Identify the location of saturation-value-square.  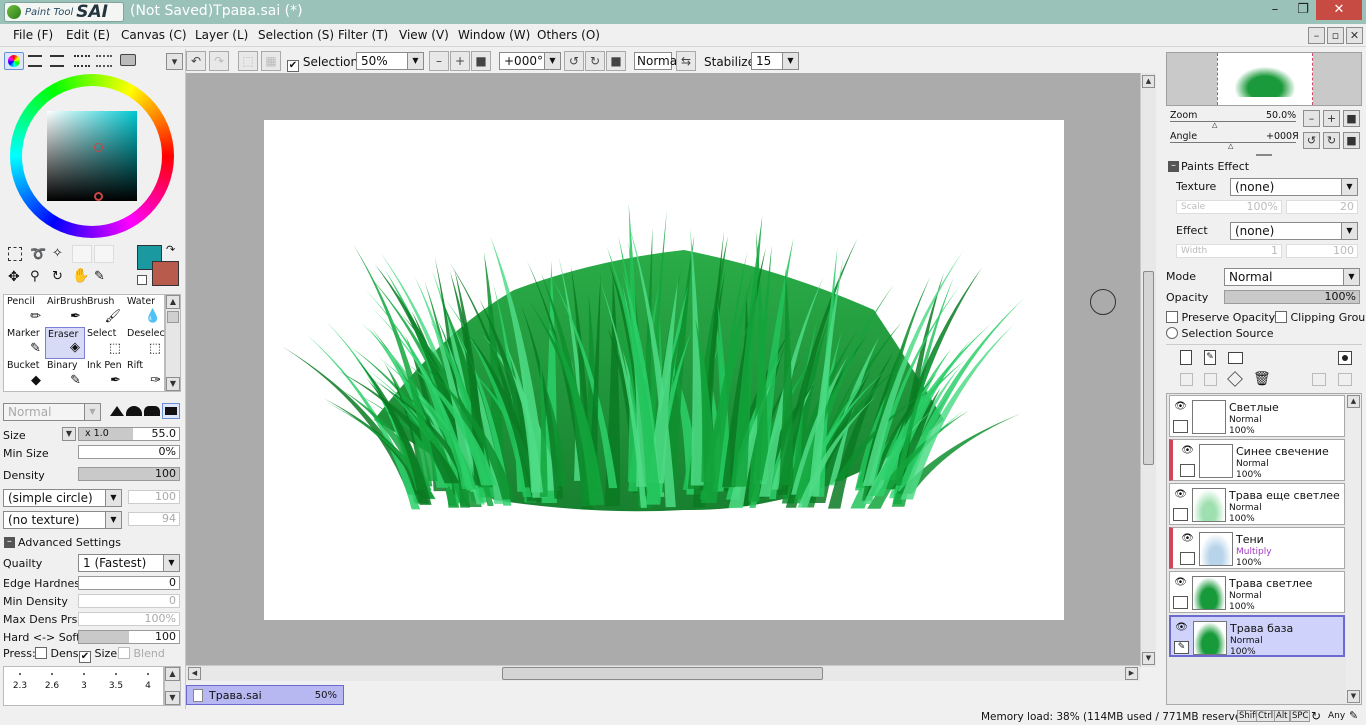
(92, 156).